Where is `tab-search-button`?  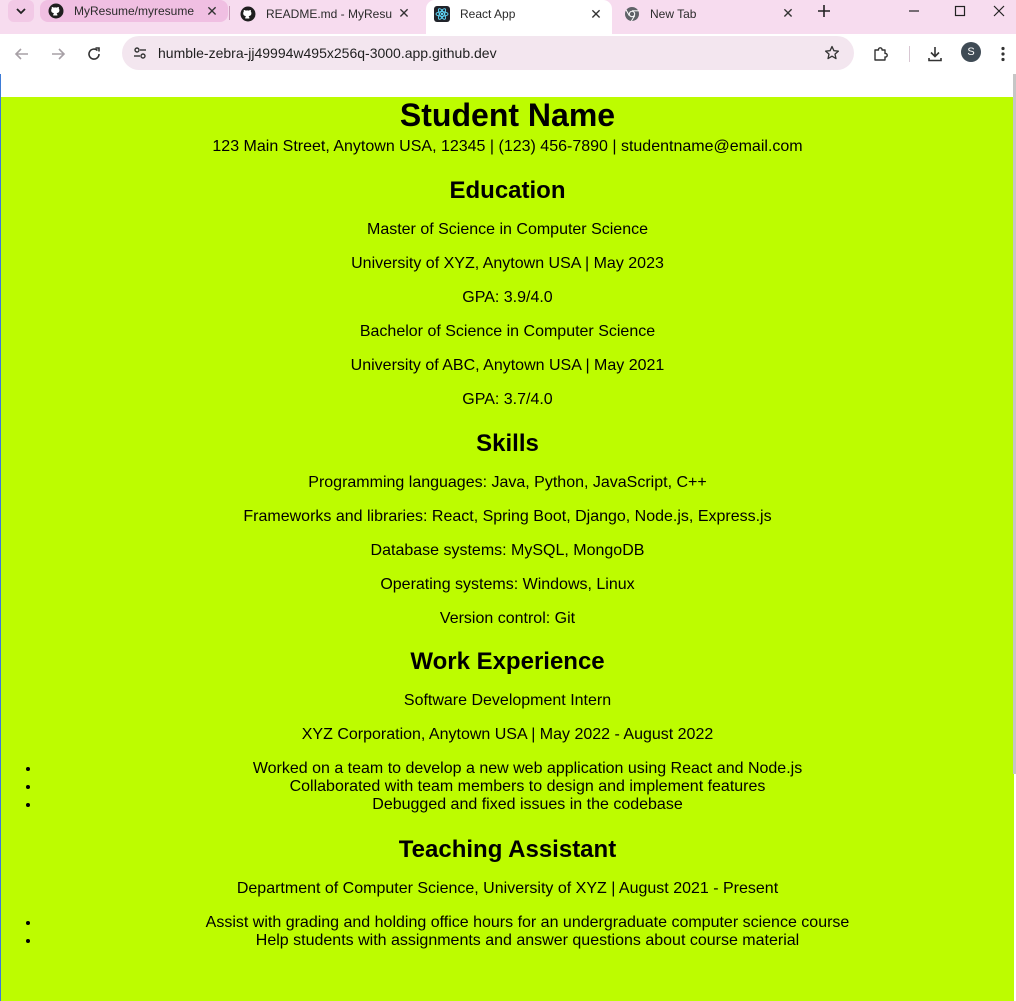
tab-search-button is located at coordinates (21, 11).